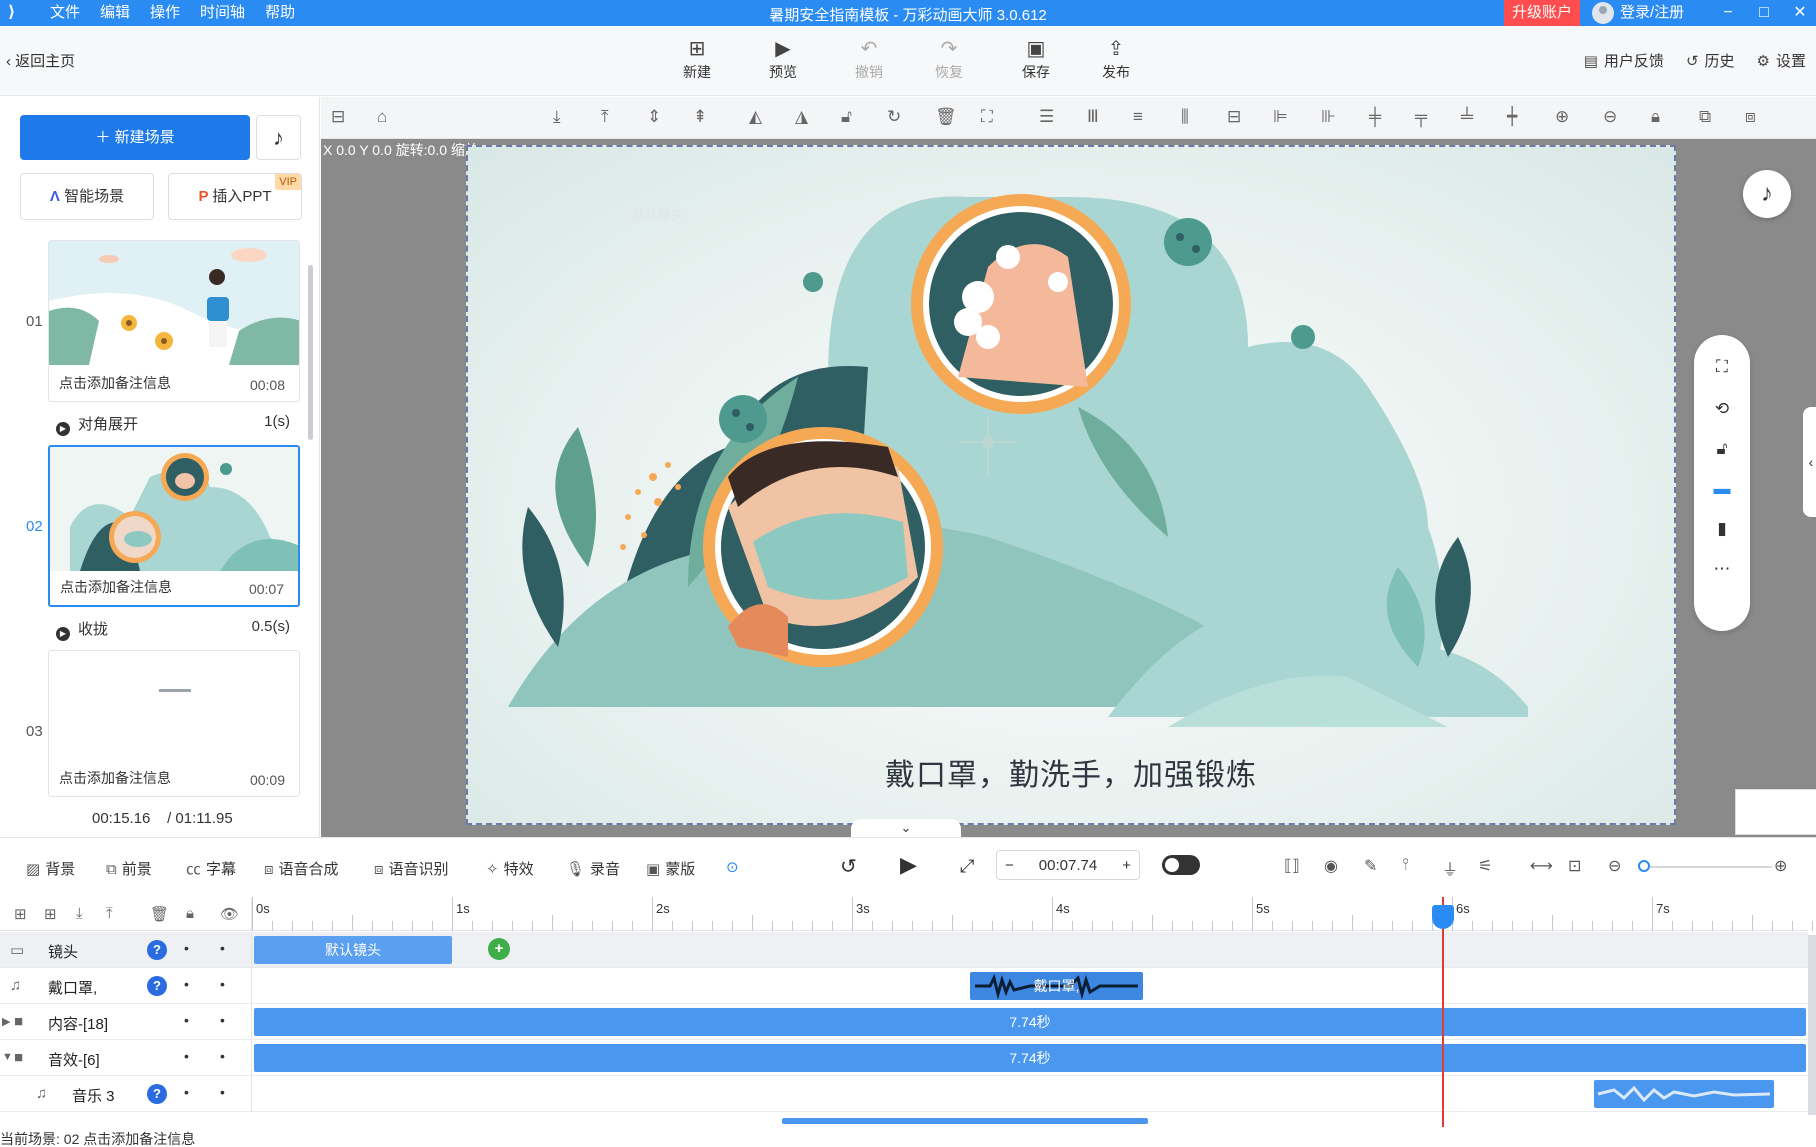 The width and height of the screenshot is (1816, 1147). I want to click on align-left-icon: ☰, so click(1046, 117).